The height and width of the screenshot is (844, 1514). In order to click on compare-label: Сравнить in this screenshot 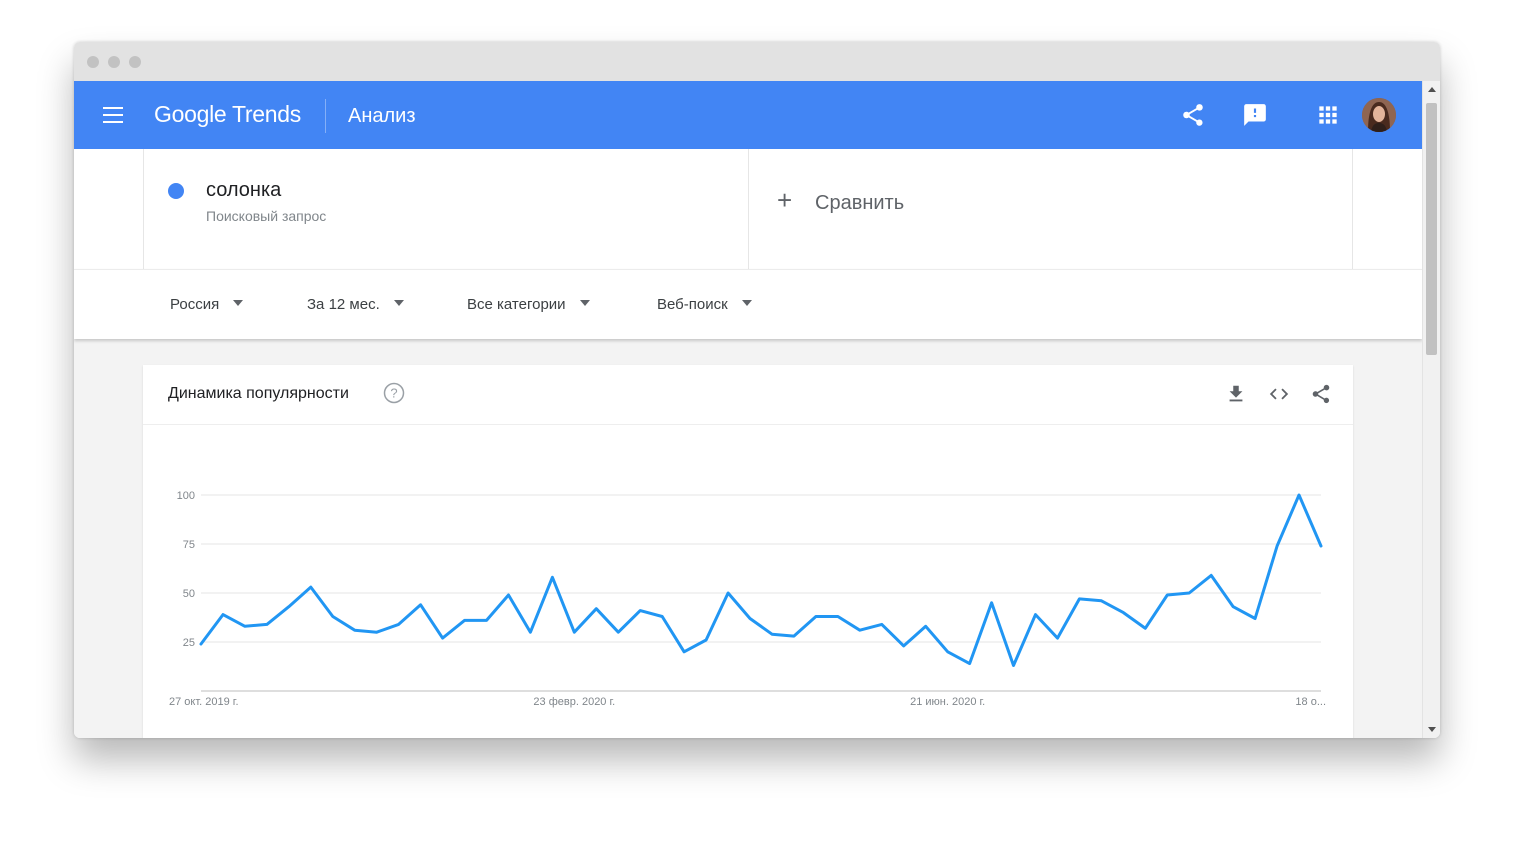, I will do `click(860, 203)`.